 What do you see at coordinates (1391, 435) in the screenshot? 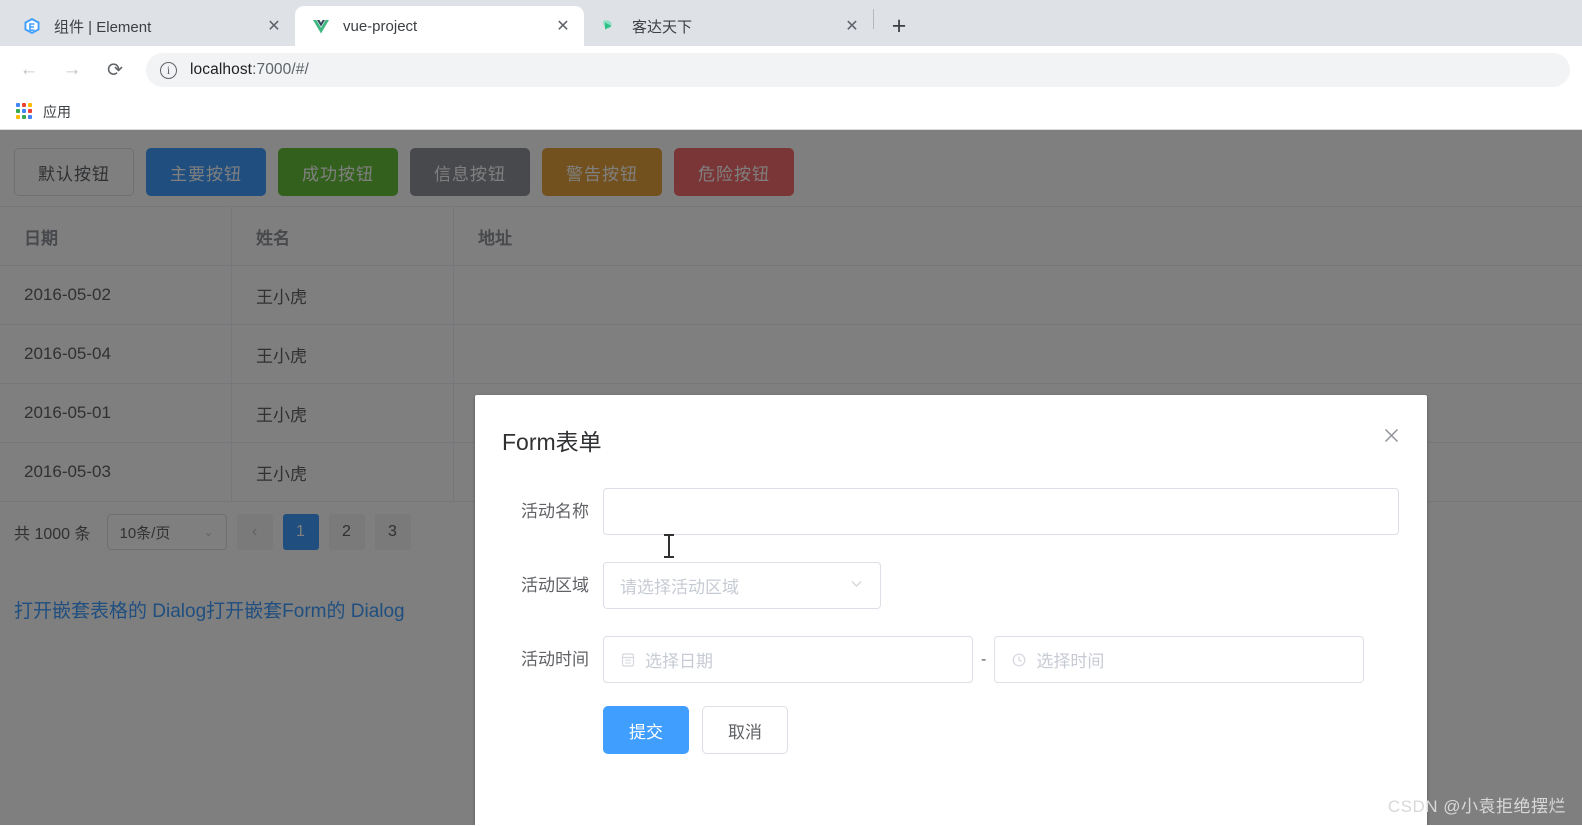
I see `close-icon` at bounding box center [1391, 435].